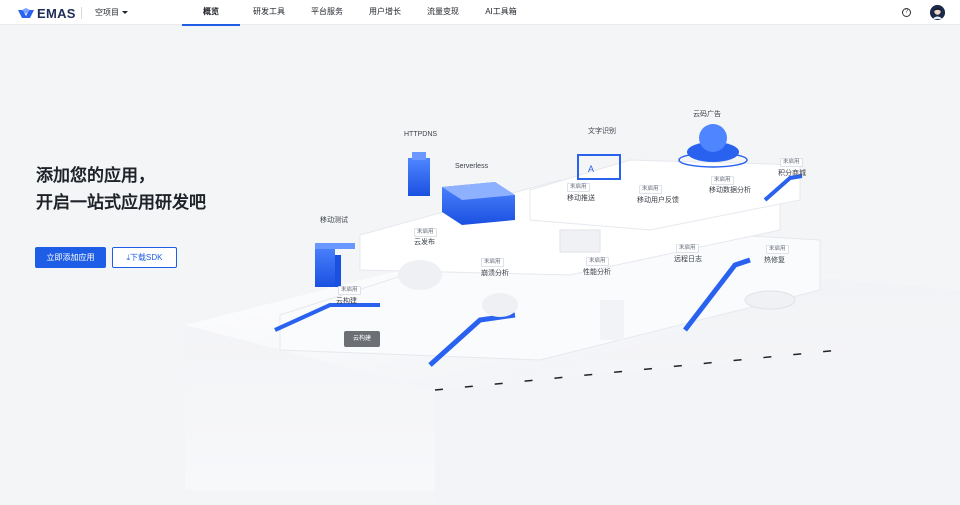  Describe the element at coordinates (501, 12) in the screenshot. I see `tab-ai-toolbox: AI工具箱` at that location.